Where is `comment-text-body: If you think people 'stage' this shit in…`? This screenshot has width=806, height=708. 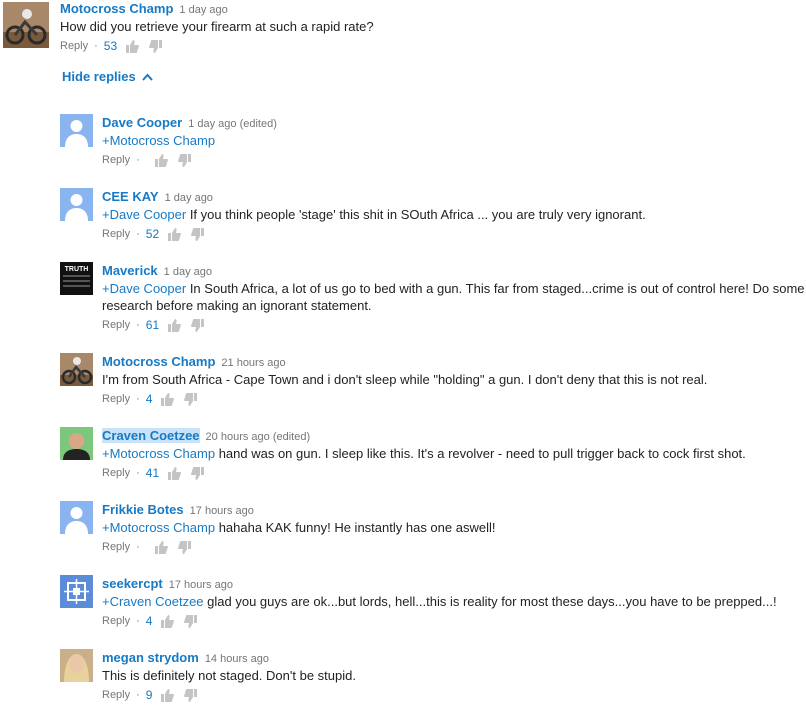 comment-text-body: If you think people 'stage' this shit in… is located at coordinates (416, 214).